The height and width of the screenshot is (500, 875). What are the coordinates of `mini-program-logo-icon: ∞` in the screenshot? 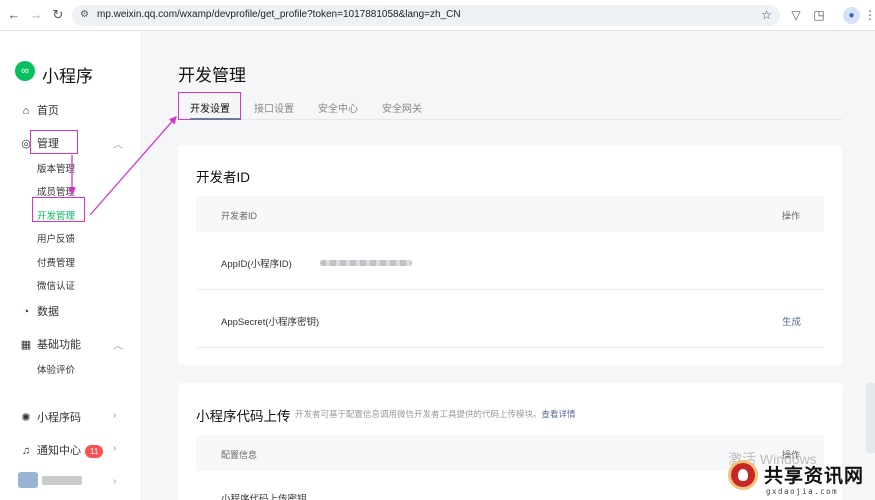 It's located at (25, 71).